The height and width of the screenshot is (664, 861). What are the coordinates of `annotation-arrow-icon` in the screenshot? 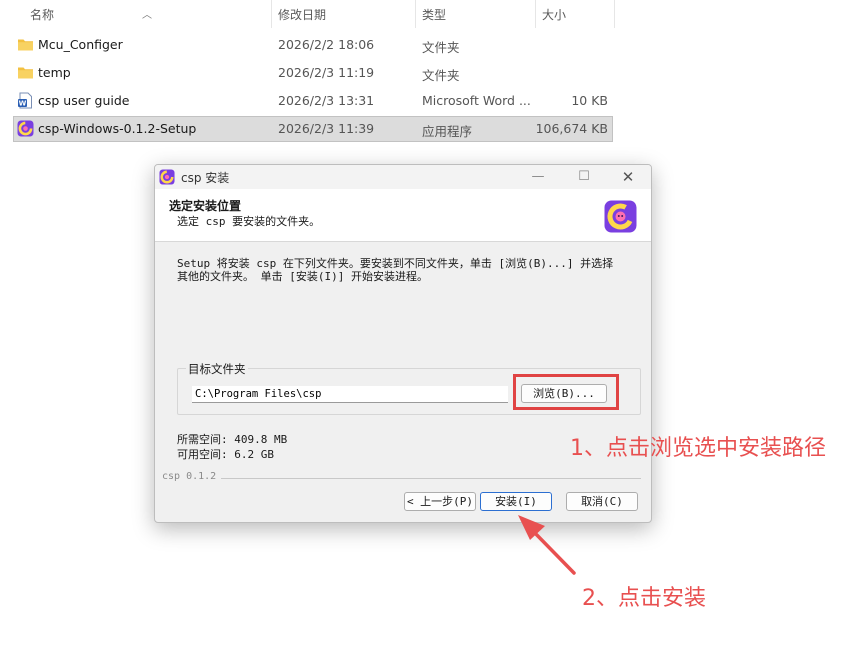 It's located at (547, 545).